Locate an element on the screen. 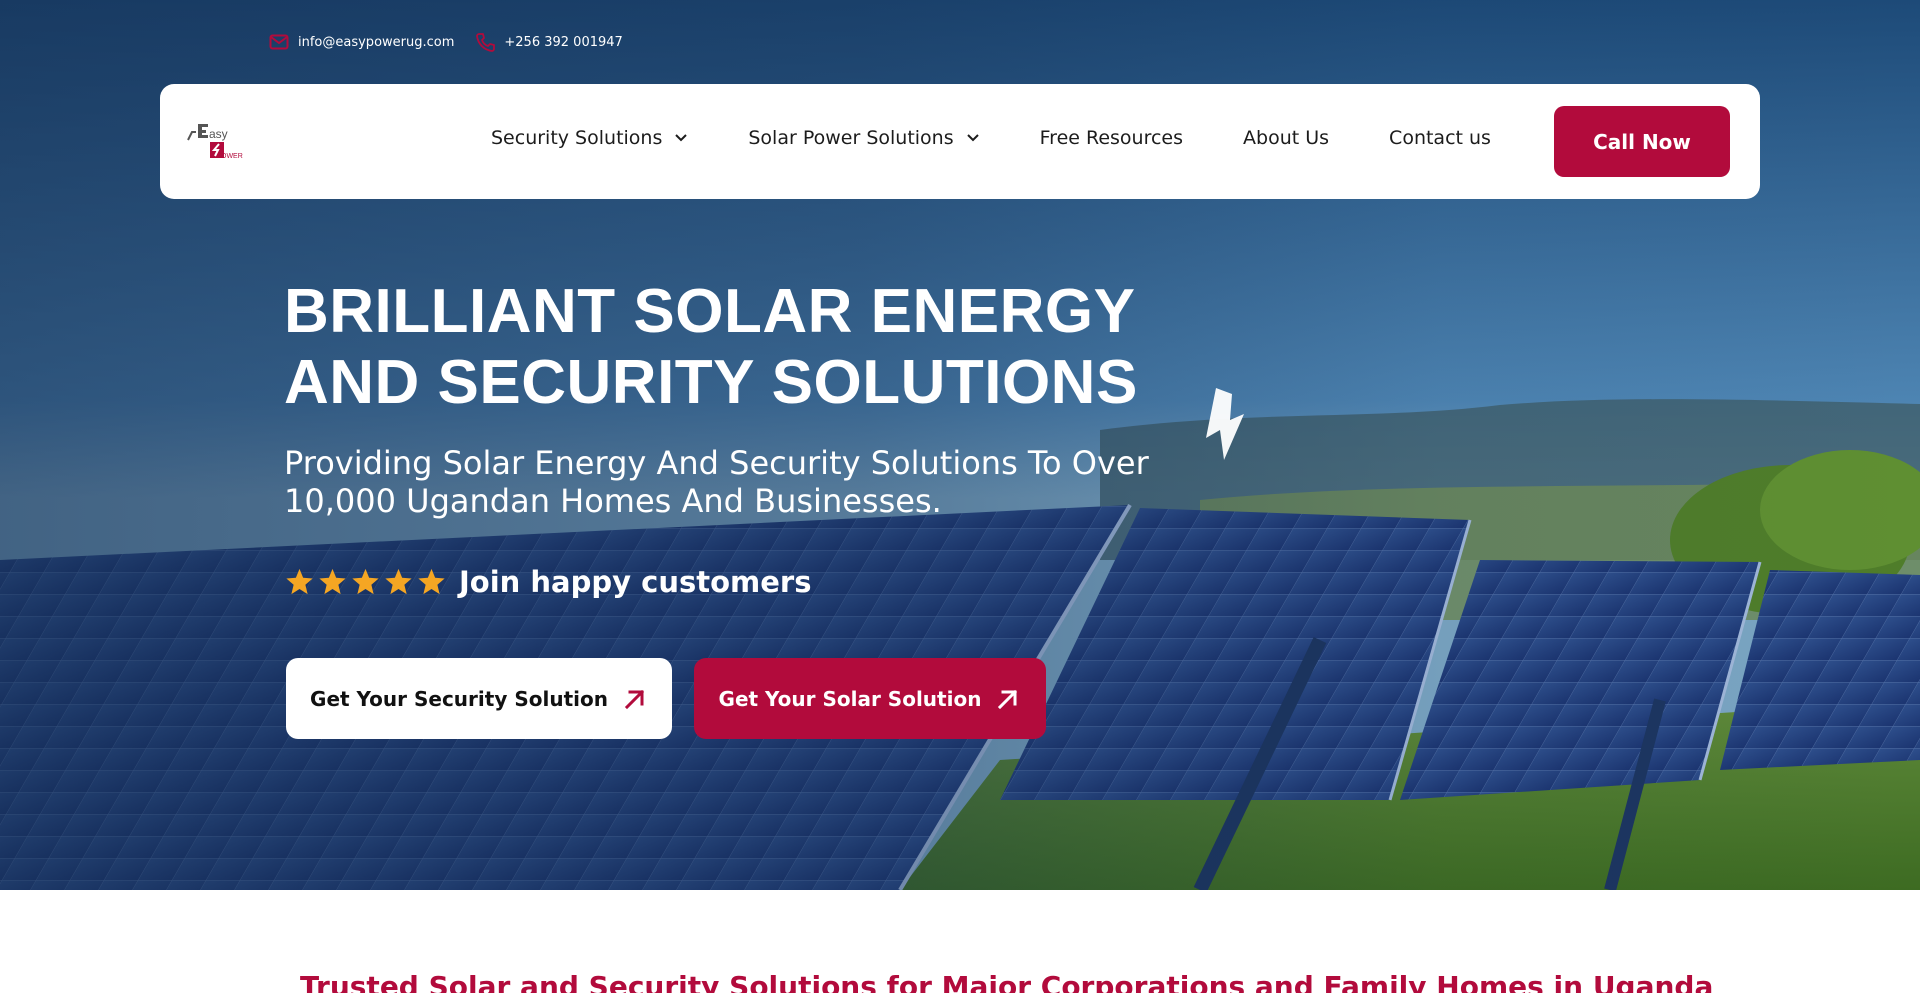  star-rating is located at coordinates (366, 582).